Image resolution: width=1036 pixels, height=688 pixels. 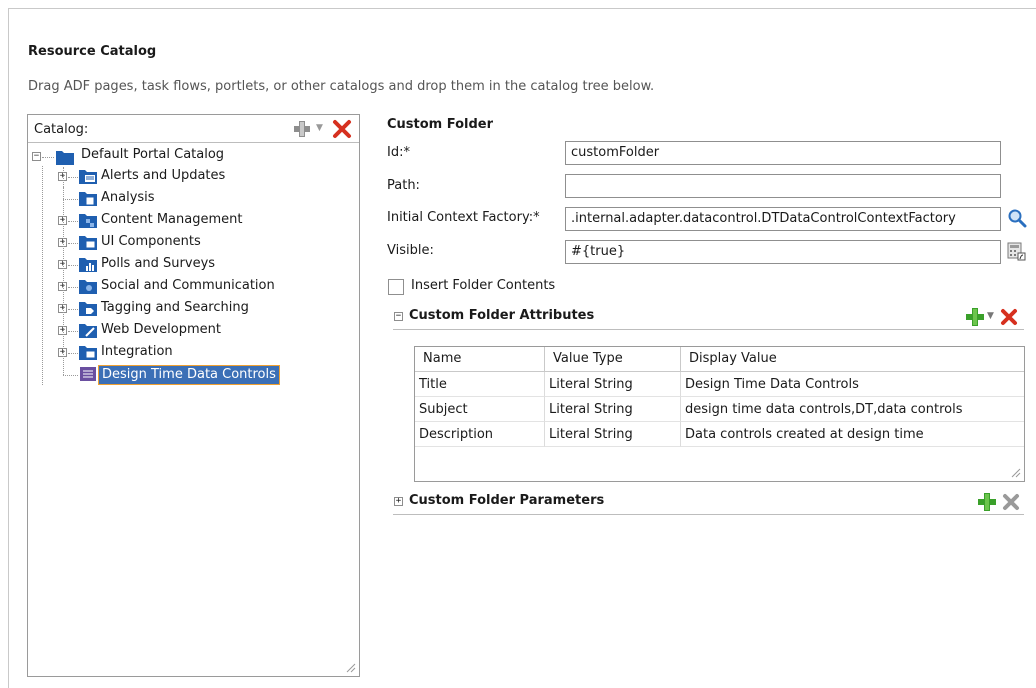 I want to click on tree-item-label: Social and Communication, so click(x=188, y=285).